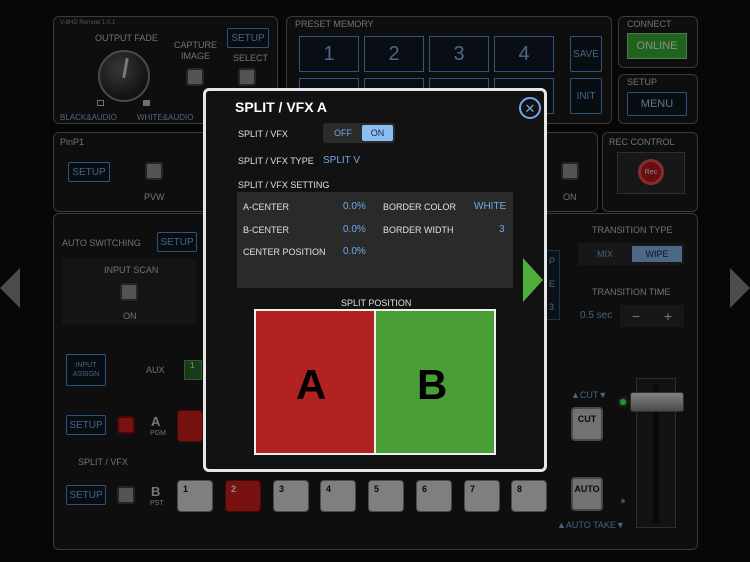 This screenshot has height=562, width=750. Describe the element at coordinates (266, 207) in the screenshot. I see `a-center-label: A-CENTER` at that location.